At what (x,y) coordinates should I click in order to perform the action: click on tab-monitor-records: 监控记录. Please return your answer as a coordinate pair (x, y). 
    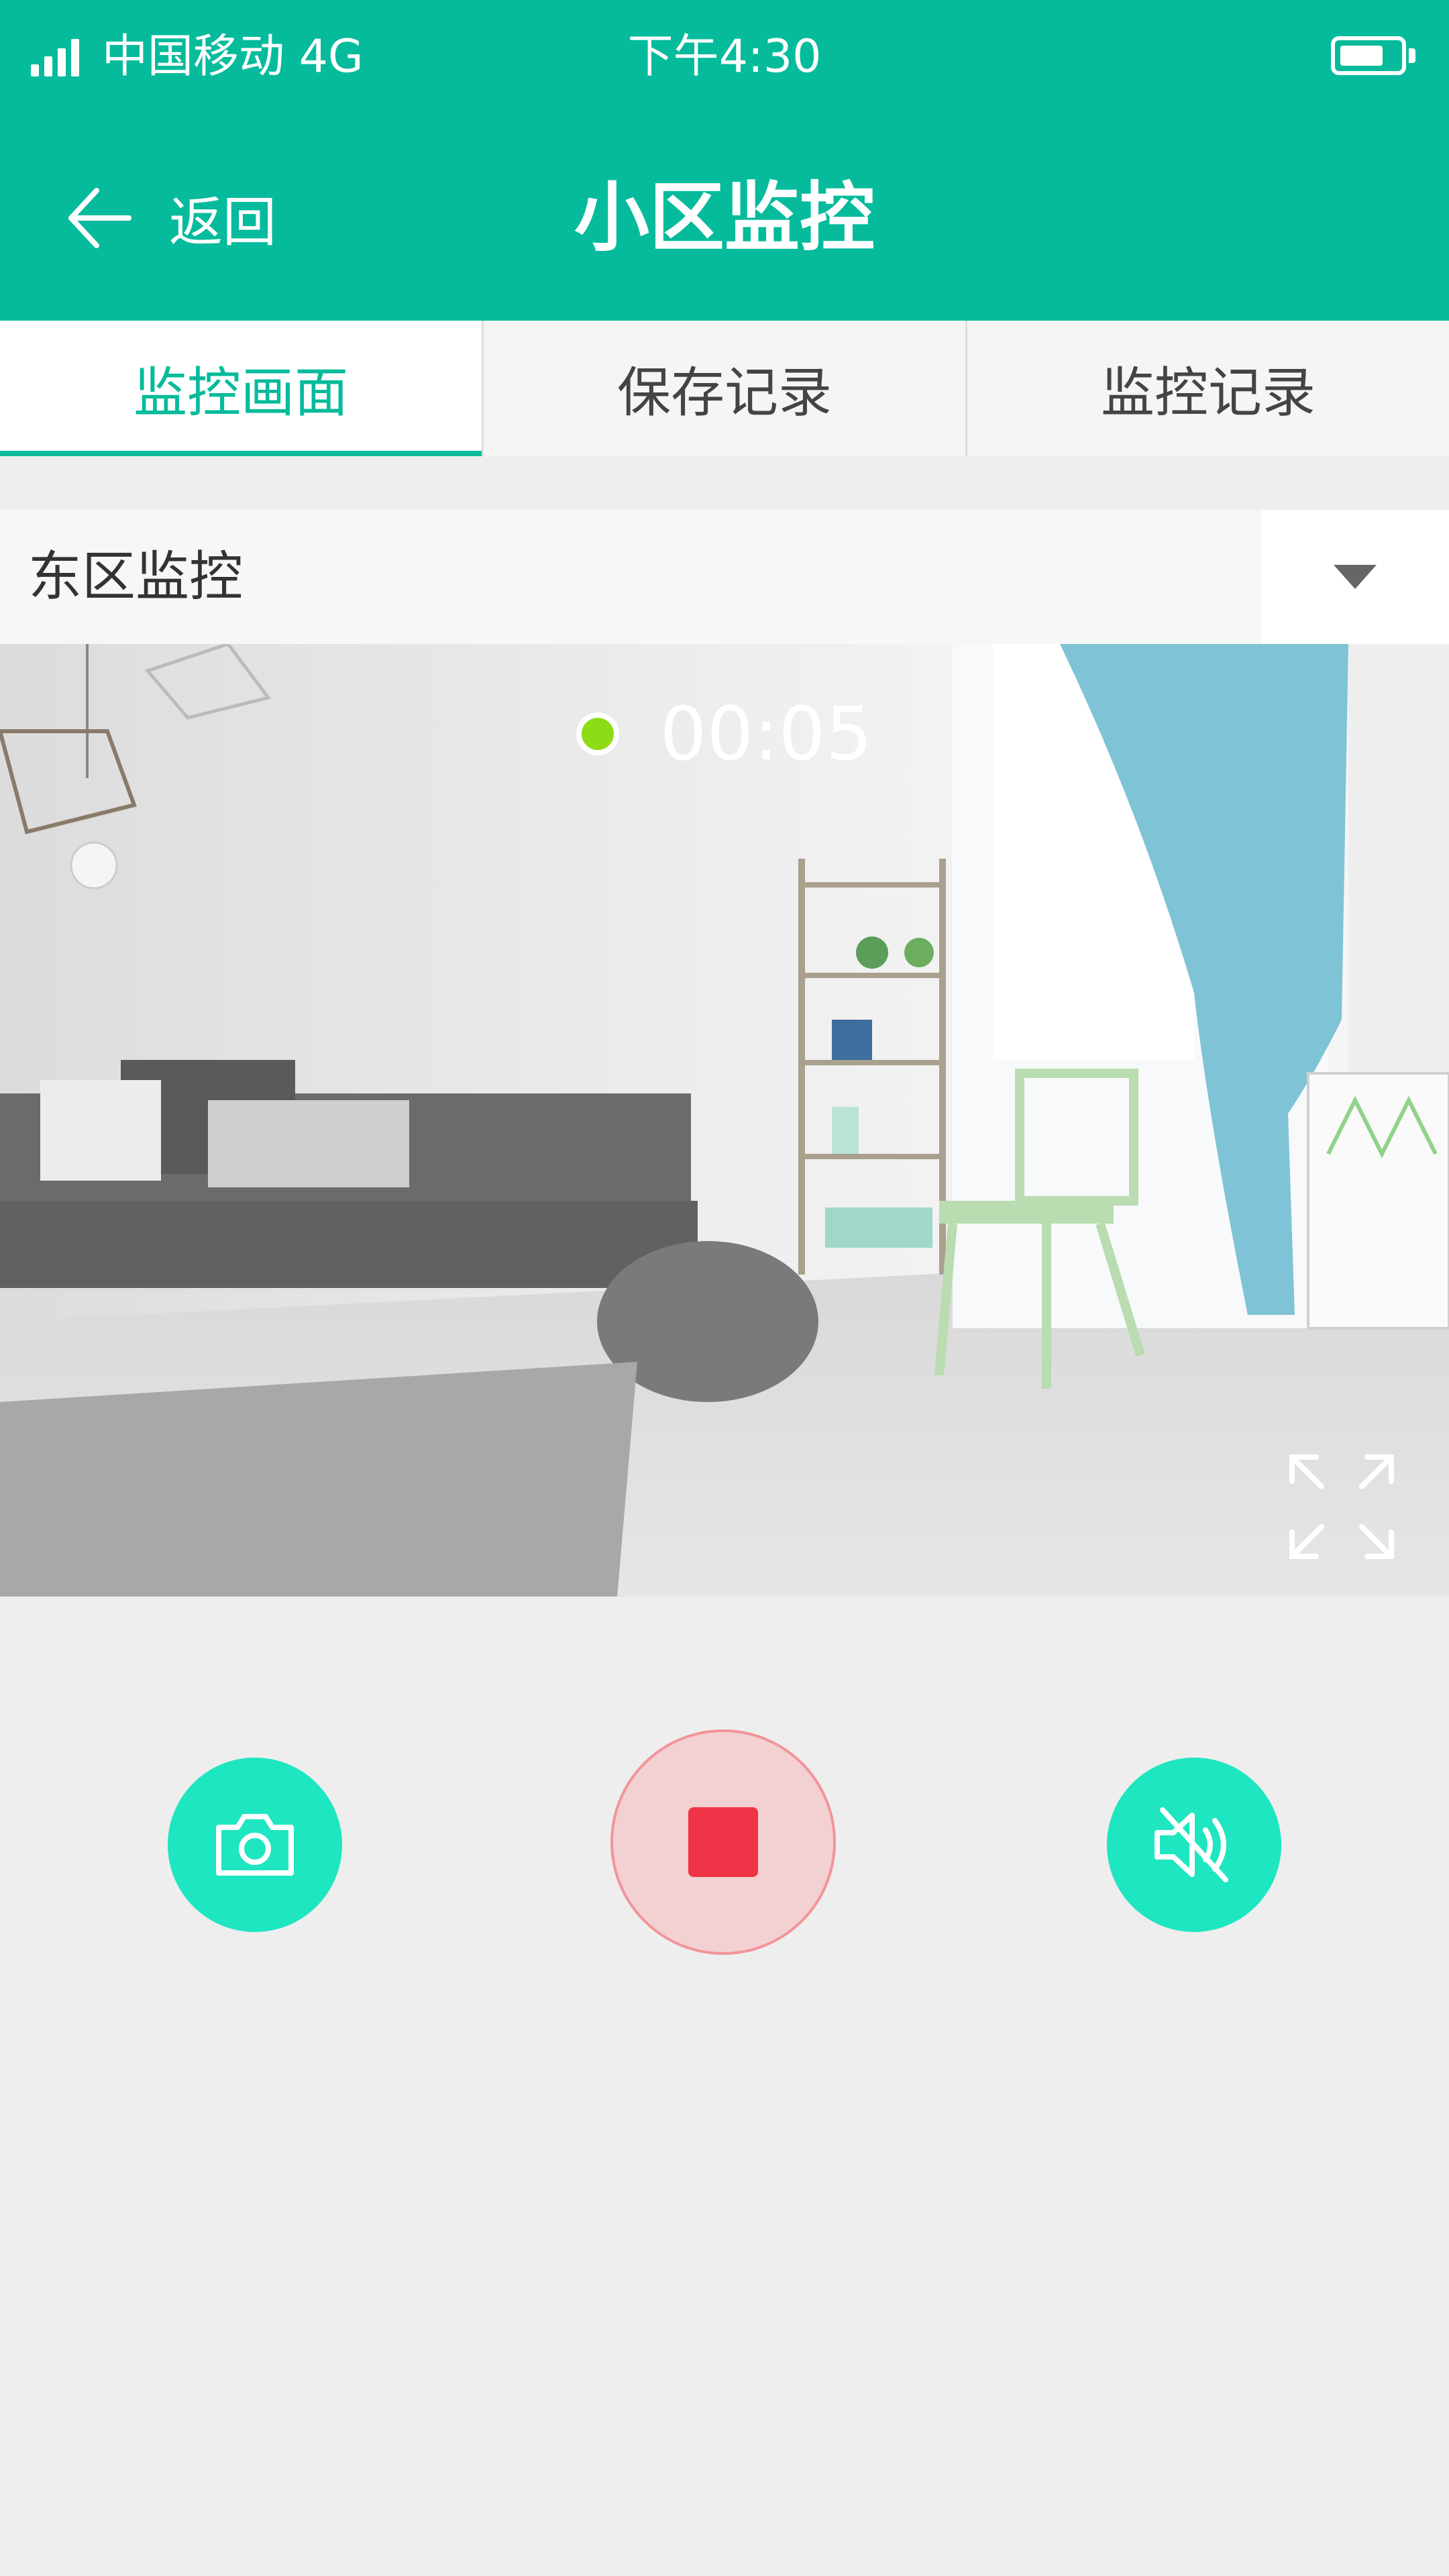
    Looking at the image, I should click on (1208, 388).